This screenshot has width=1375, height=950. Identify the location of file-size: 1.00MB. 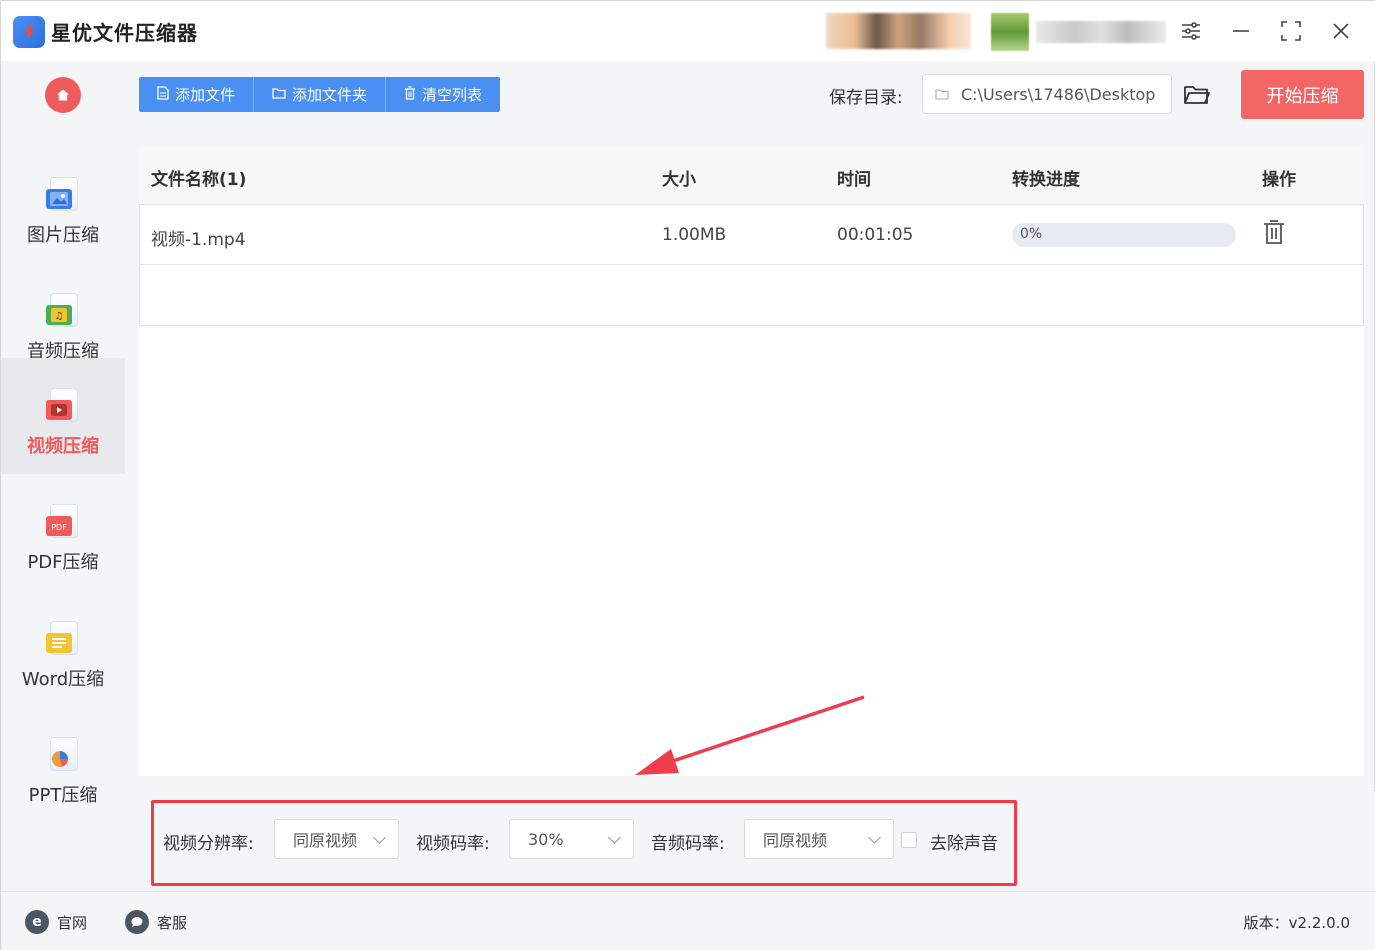
(694, 235).